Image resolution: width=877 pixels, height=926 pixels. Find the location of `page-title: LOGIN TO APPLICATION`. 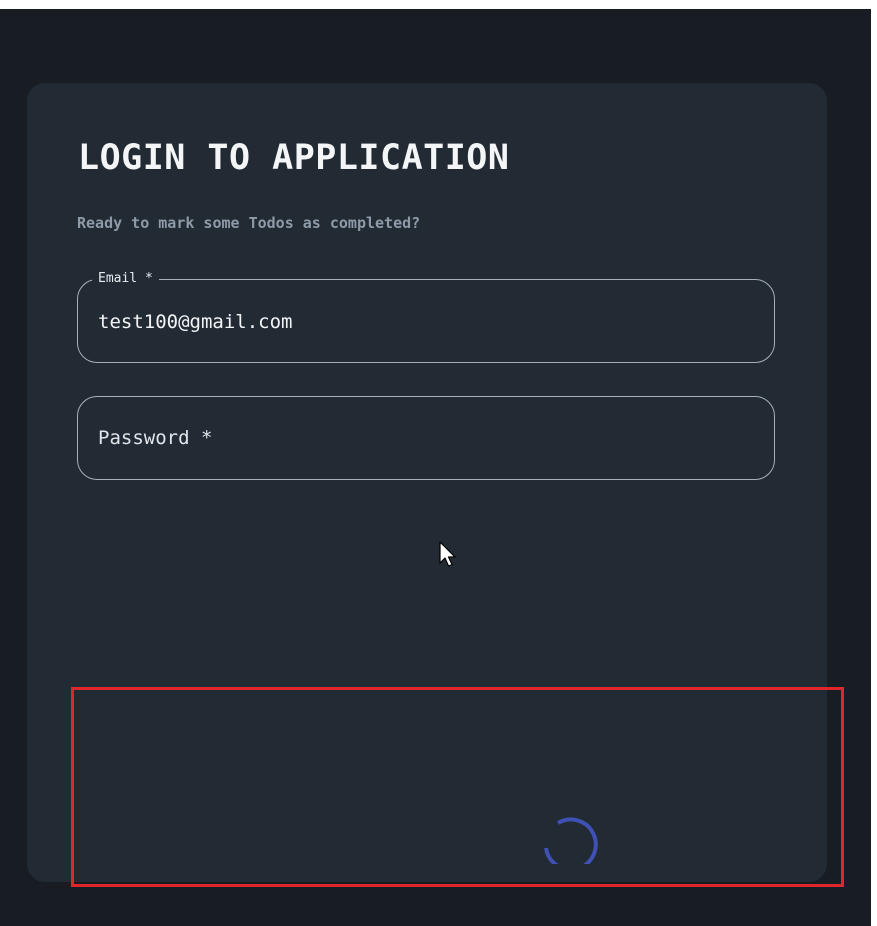

page-title: LOGIN TO APPLICATION is located at coordinates (294, 158).